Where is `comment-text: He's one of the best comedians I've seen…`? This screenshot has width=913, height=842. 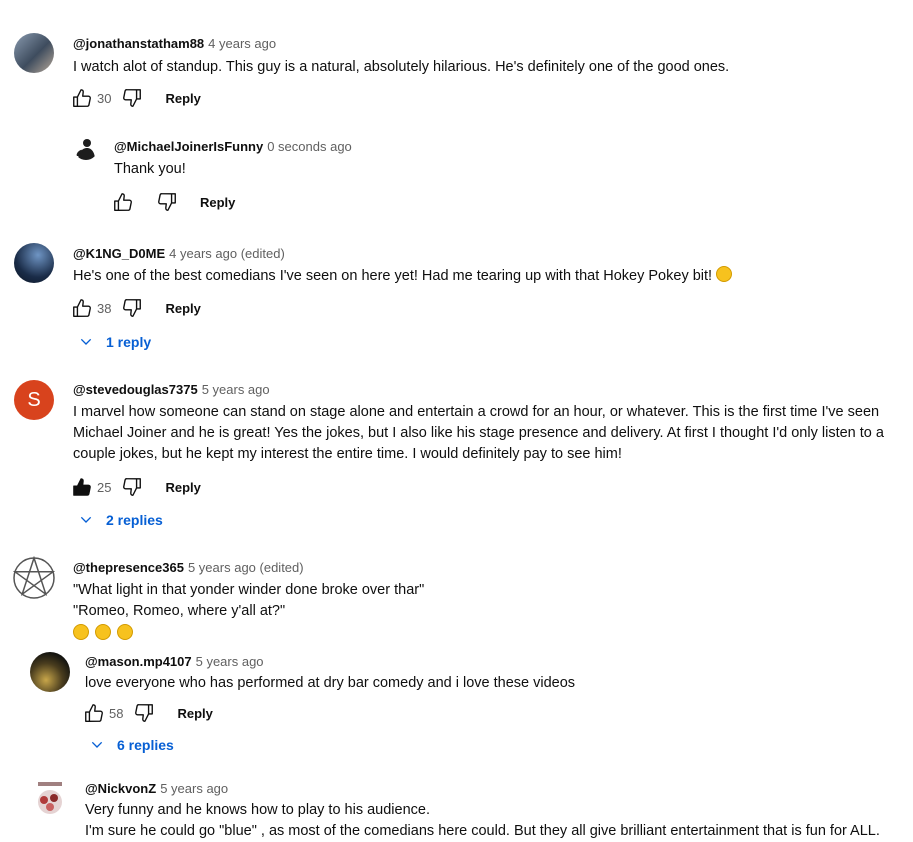 comment-text: He's one of the best comedians I've seen… is located at coordinates (403, 276).